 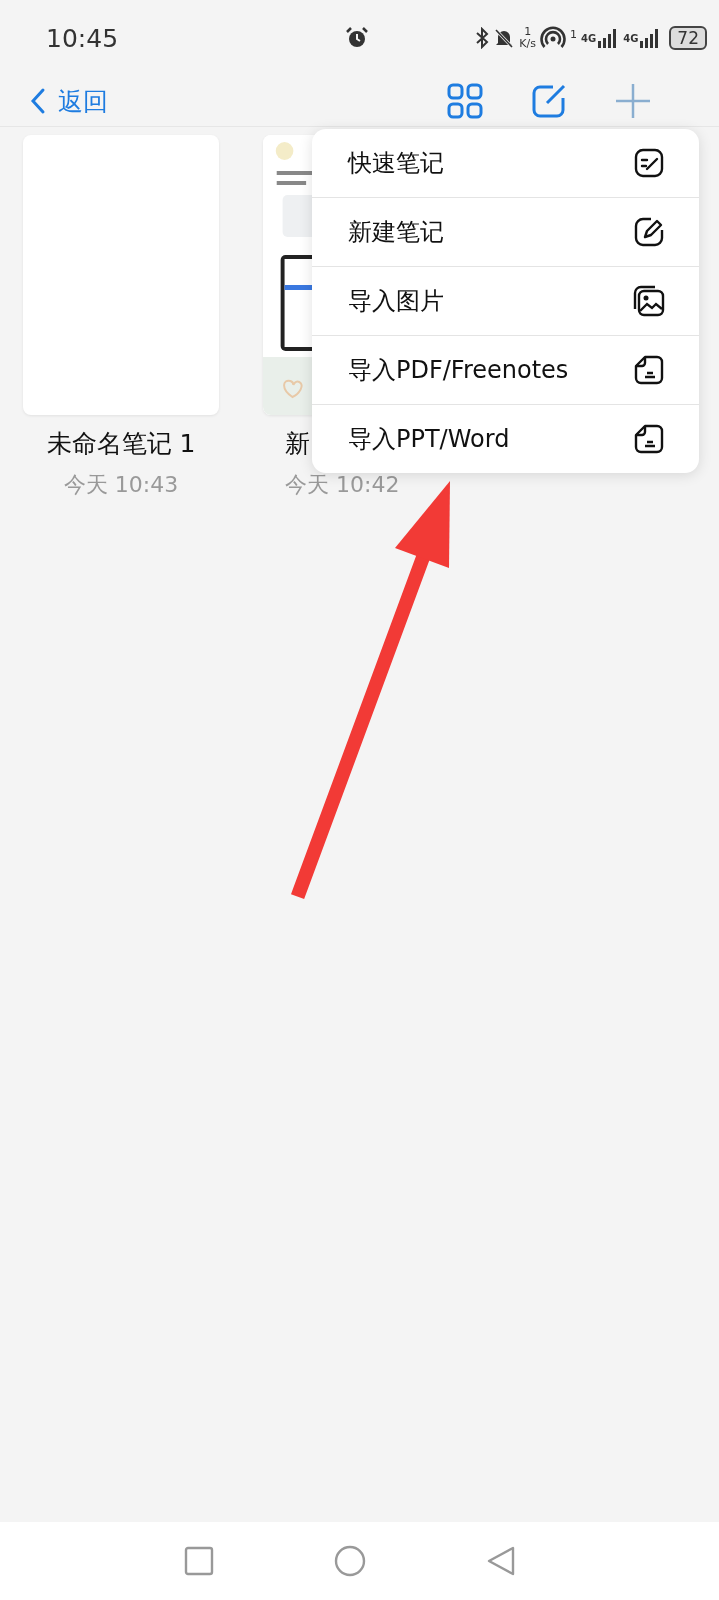 I want to click on recent-apps-icon, so click(x=198, y=1561).